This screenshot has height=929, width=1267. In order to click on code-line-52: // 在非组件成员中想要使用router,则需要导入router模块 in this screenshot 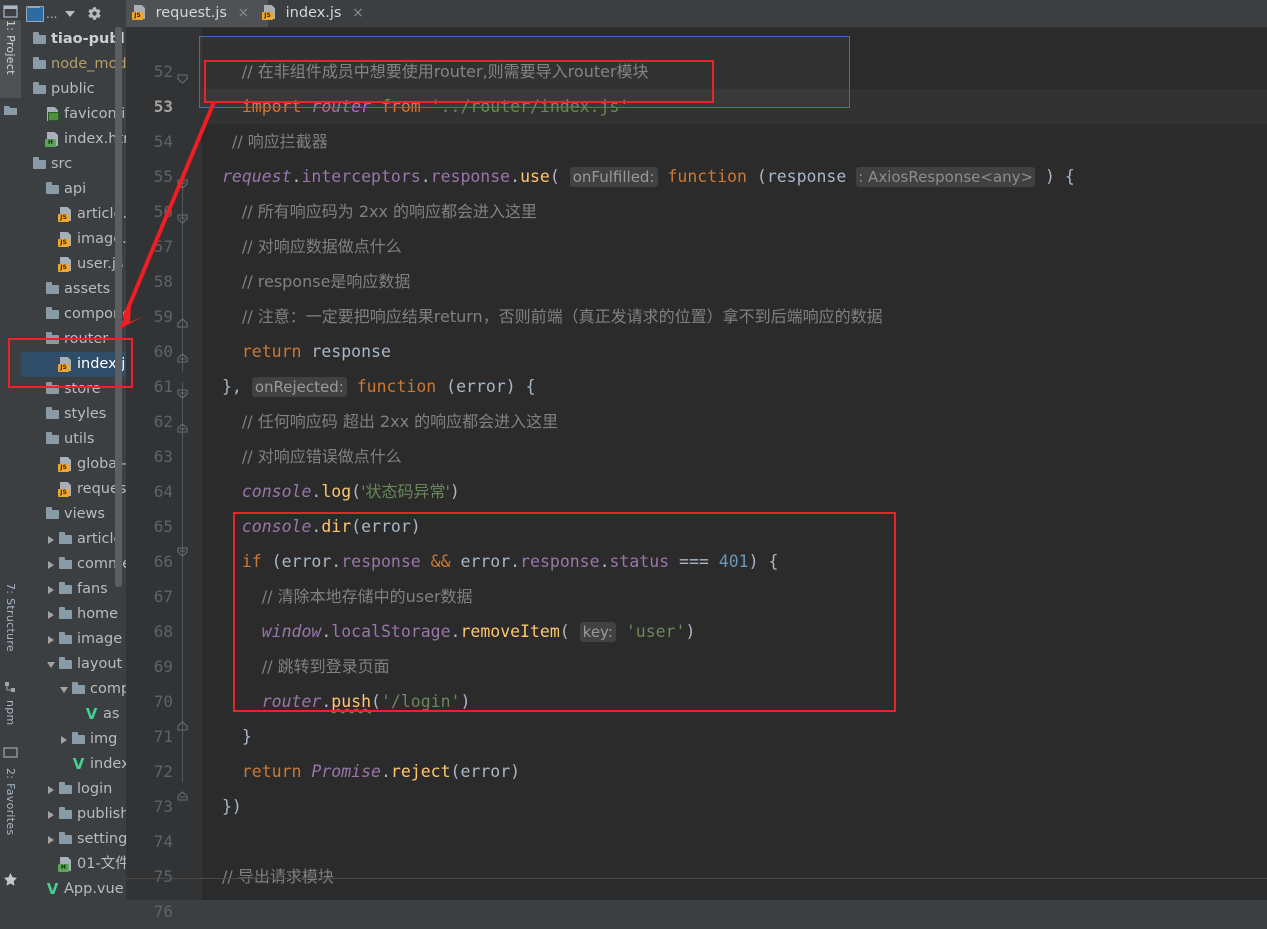, I will do `click(435, 71)`.